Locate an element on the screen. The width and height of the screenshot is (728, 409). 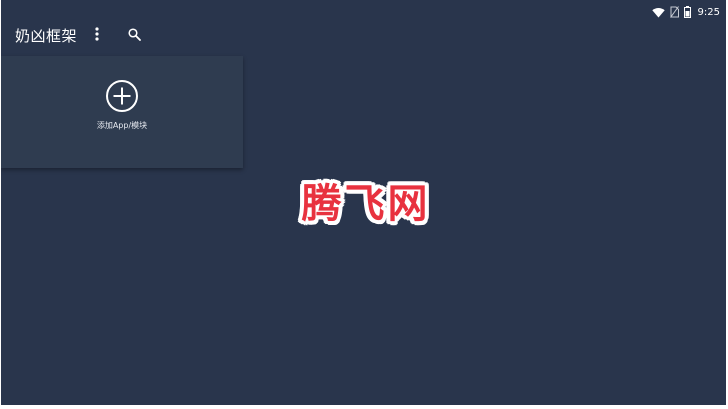
search-button is located at coordinates (134, 35).